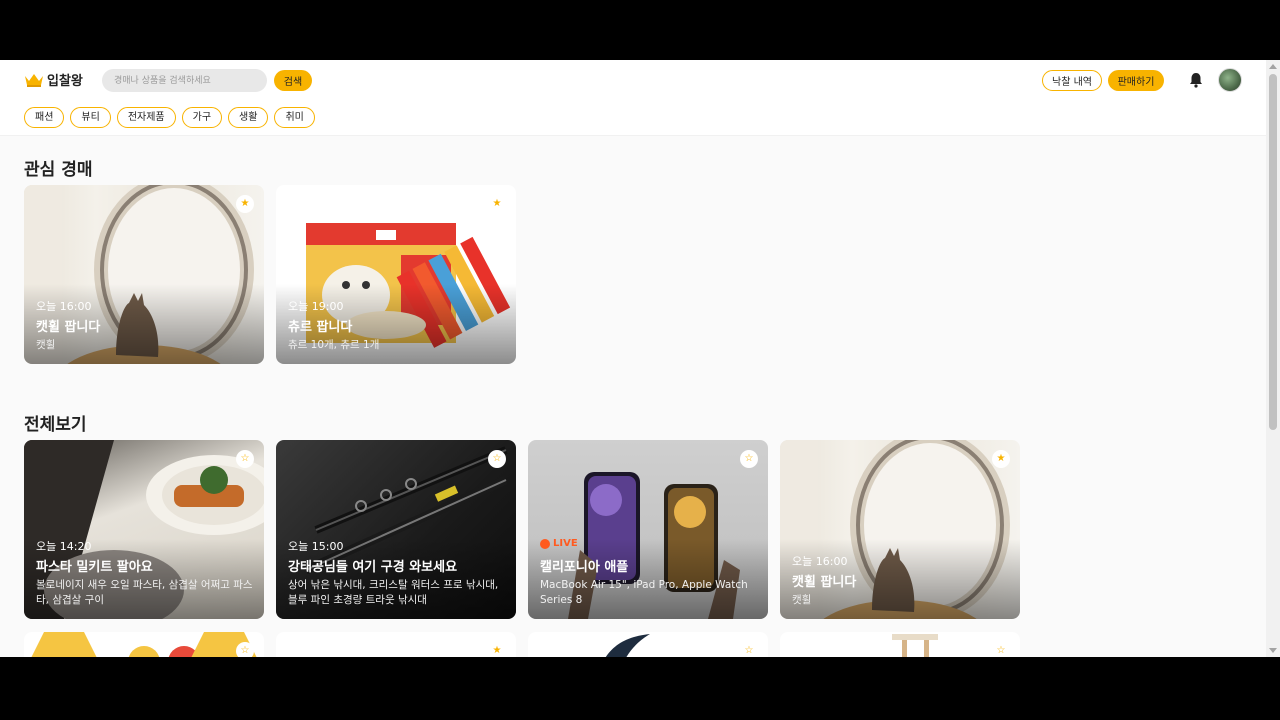  What do you see at coordinates (294, 117) in the screenshot?
I see `category-hobby: 취미` at bounding box center [294, 117].